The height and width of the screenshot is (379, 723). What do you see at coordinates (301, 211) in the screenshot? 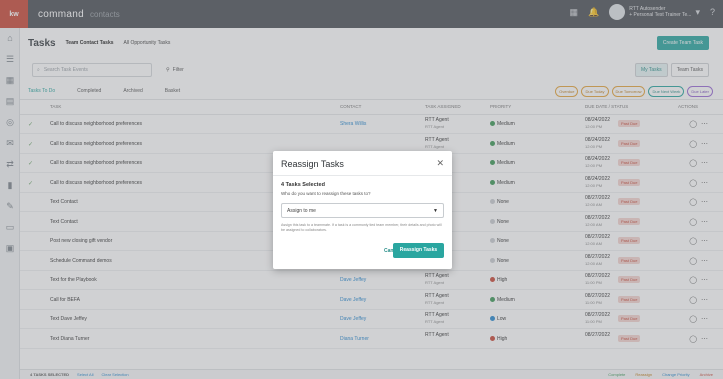
I see `assignee-select-value: Assign to me` at bounding box center [301, 211].